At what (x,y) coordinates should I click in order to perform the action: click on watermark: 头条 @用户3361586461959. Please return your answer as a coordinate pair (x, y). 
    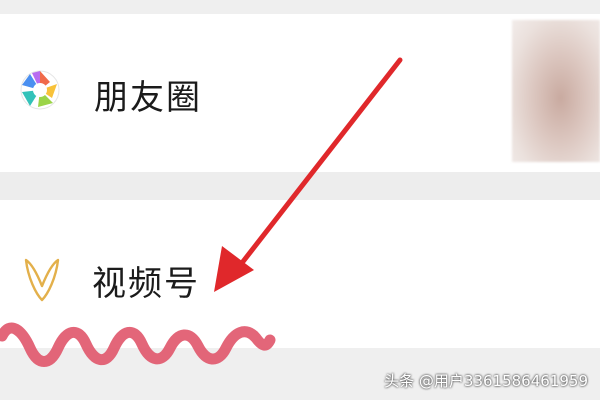
    Looking at the image, I should click on (486, 381).